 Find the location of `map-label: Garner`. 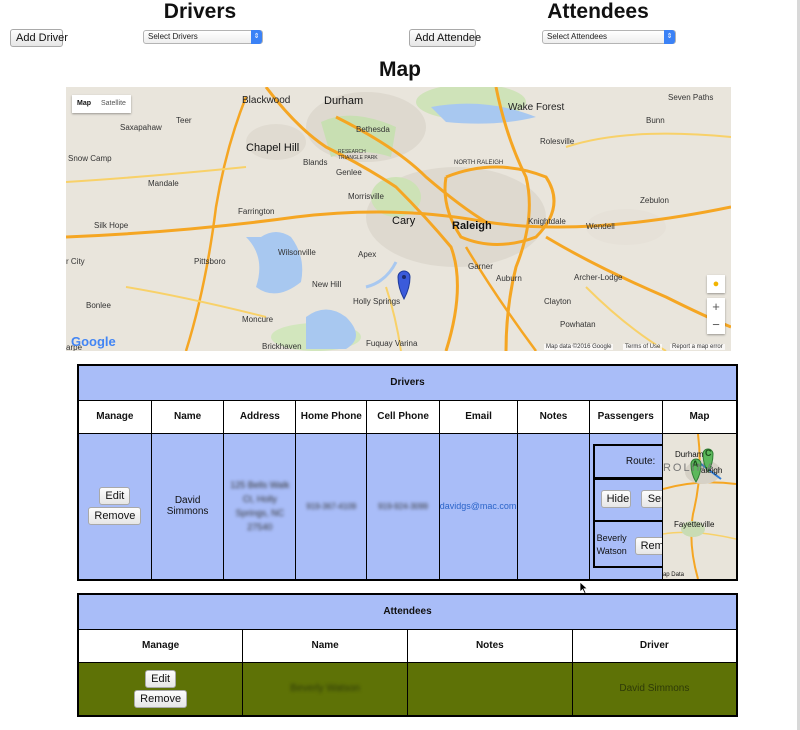

map-label: Garner is located at coordinates (480, 266).